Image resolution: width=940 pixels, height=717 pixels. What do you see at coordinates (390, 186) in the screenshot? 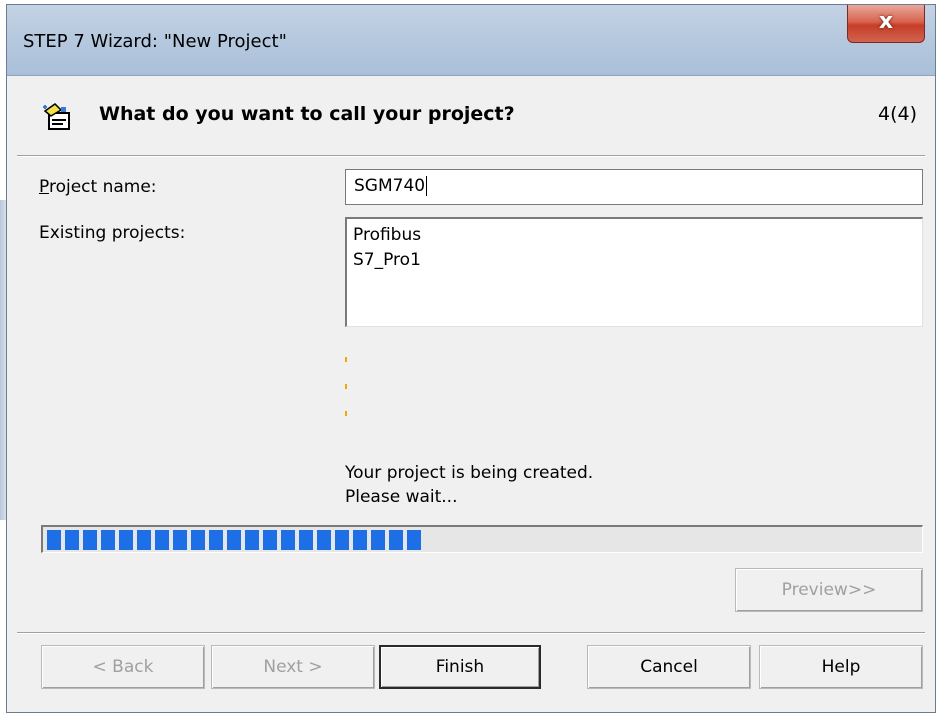
I see `project-name-value: SGM740` at bounding box center [390, 186].